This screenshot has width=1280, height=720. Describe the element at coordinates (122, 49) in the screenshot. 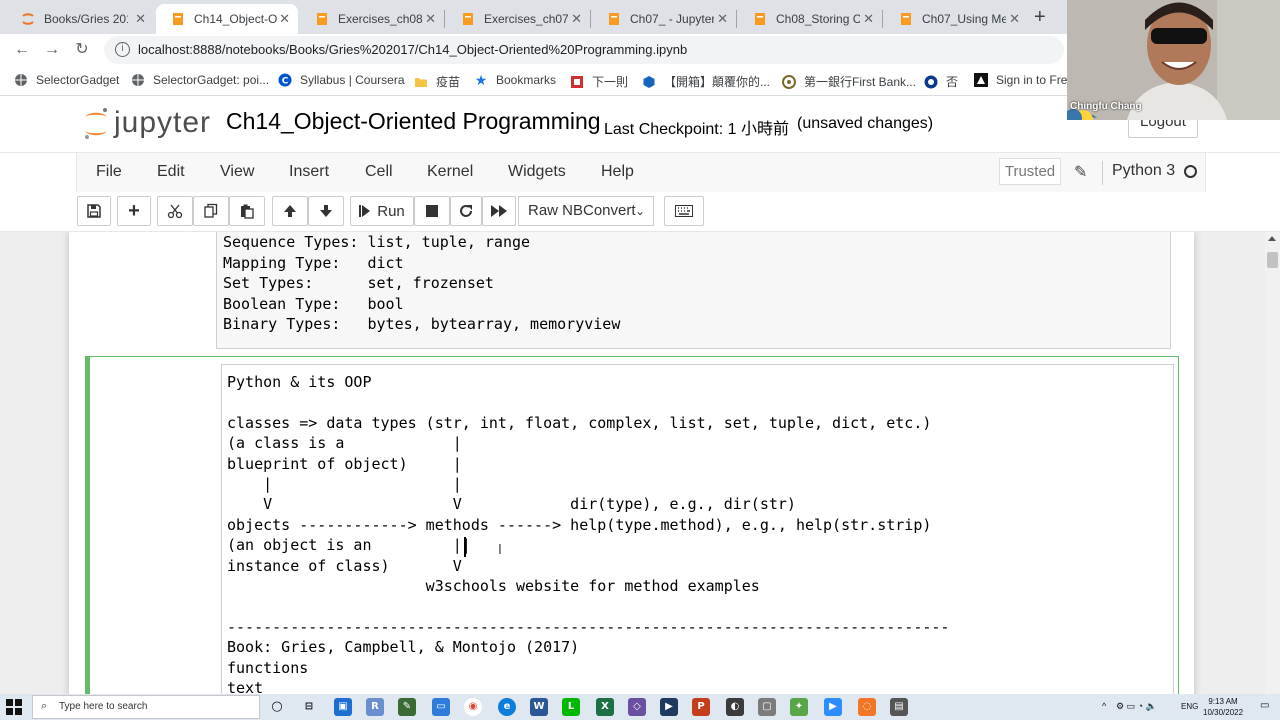

I see `info-icon: i` at that location.